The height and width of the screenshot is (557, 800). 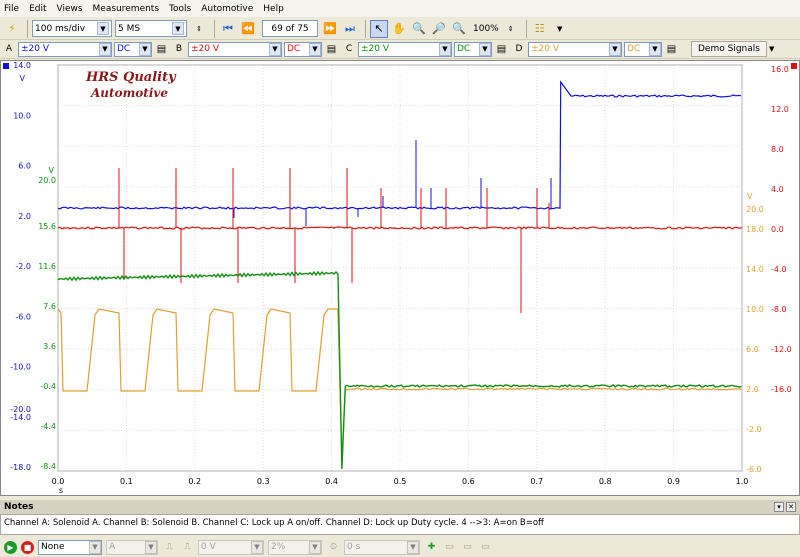 What do you see at coordinates (22, 65) in the screenshot?
I see `axis-a-tick-label: 14.0` at bounding box center [22, 65].